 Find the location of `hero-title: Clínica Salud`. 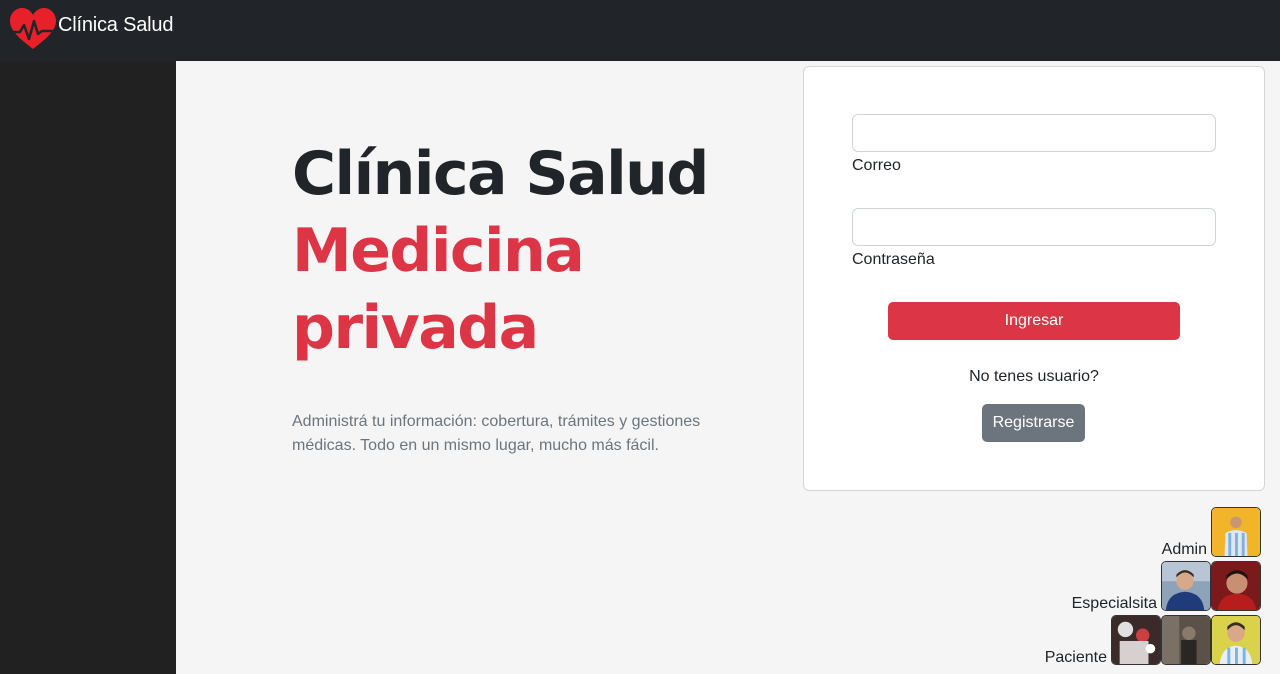

hero-title: Clínica Salud is located at coordinates (500, 174).